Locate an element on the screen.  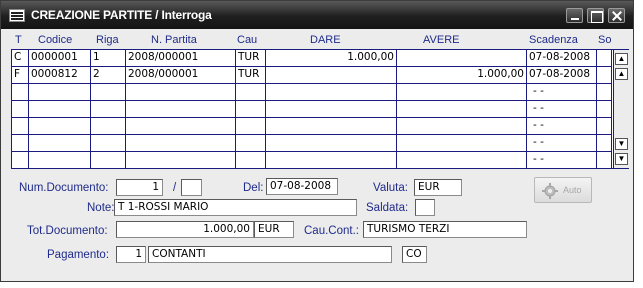
num-documento-suffix-field is located at coordinates (191, 187).